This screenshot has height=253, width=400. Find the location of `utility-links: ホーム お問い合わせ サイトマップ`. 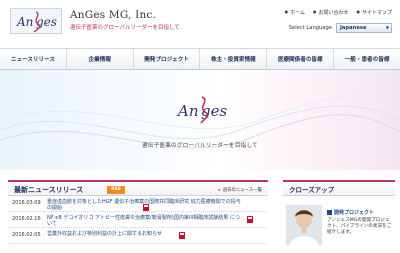

utility-links: ホーム お問い合わせ サイトマップ is located at coordinates (338, 12).